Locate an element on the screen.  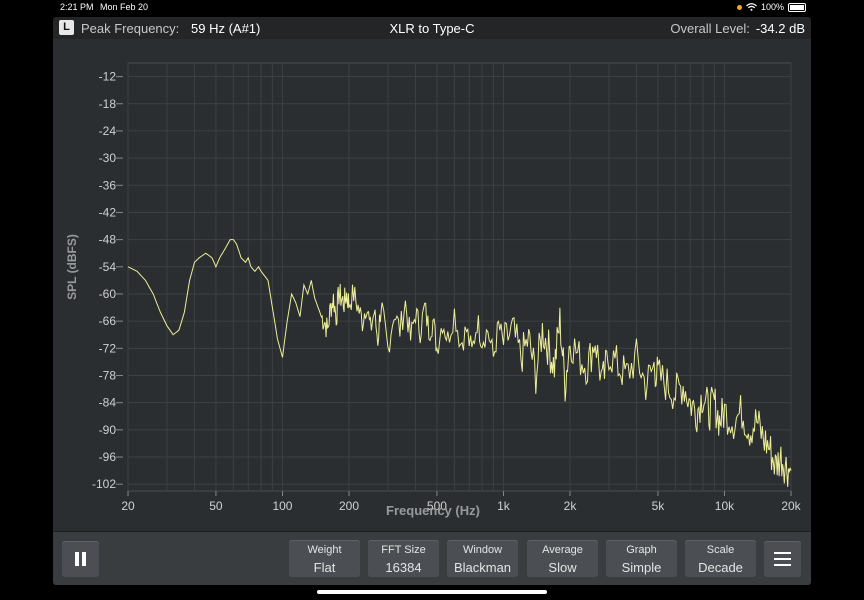
y-tick-label: -102 is located at coordinates (104, 484).